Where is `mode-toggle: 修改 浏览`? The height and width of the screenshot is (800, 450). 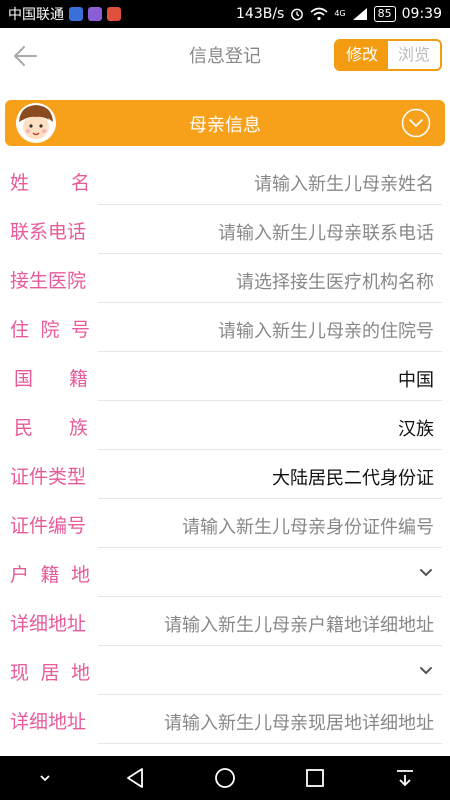
mode-toggle: 修改 浏览 is located at coordinates (388, 55).